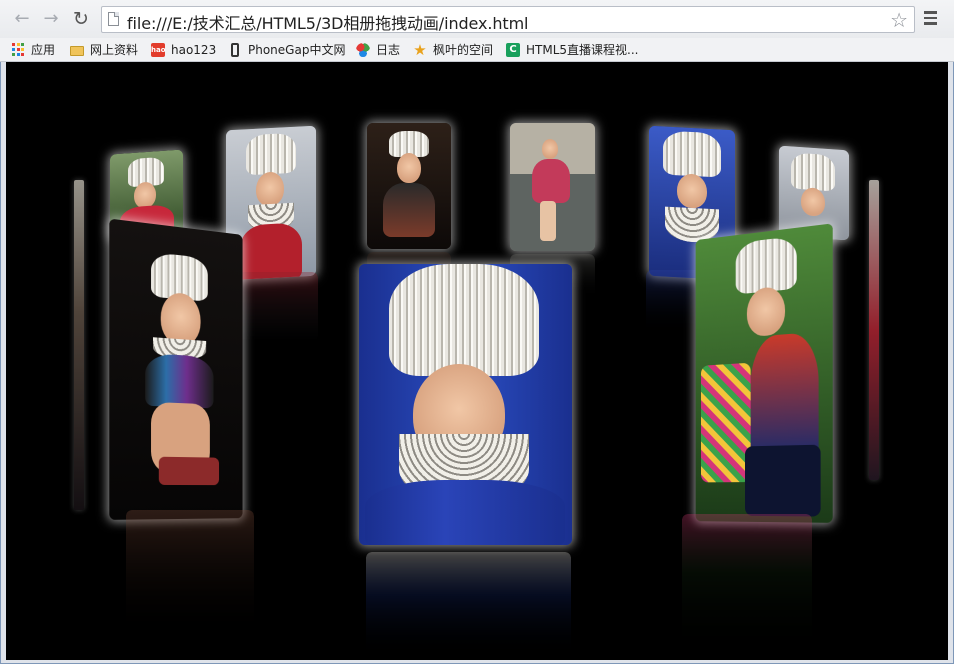 The width and height of the screenshot is (954, 664). I want to click on bookmark-label: 日志, so click(388, 50).